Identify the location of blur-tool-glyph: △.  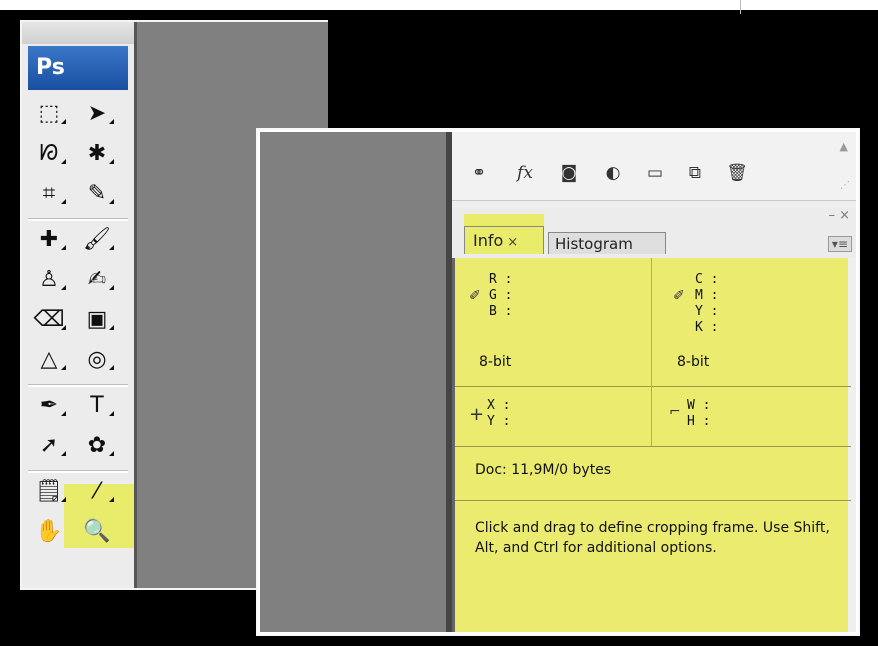
(49, 359).